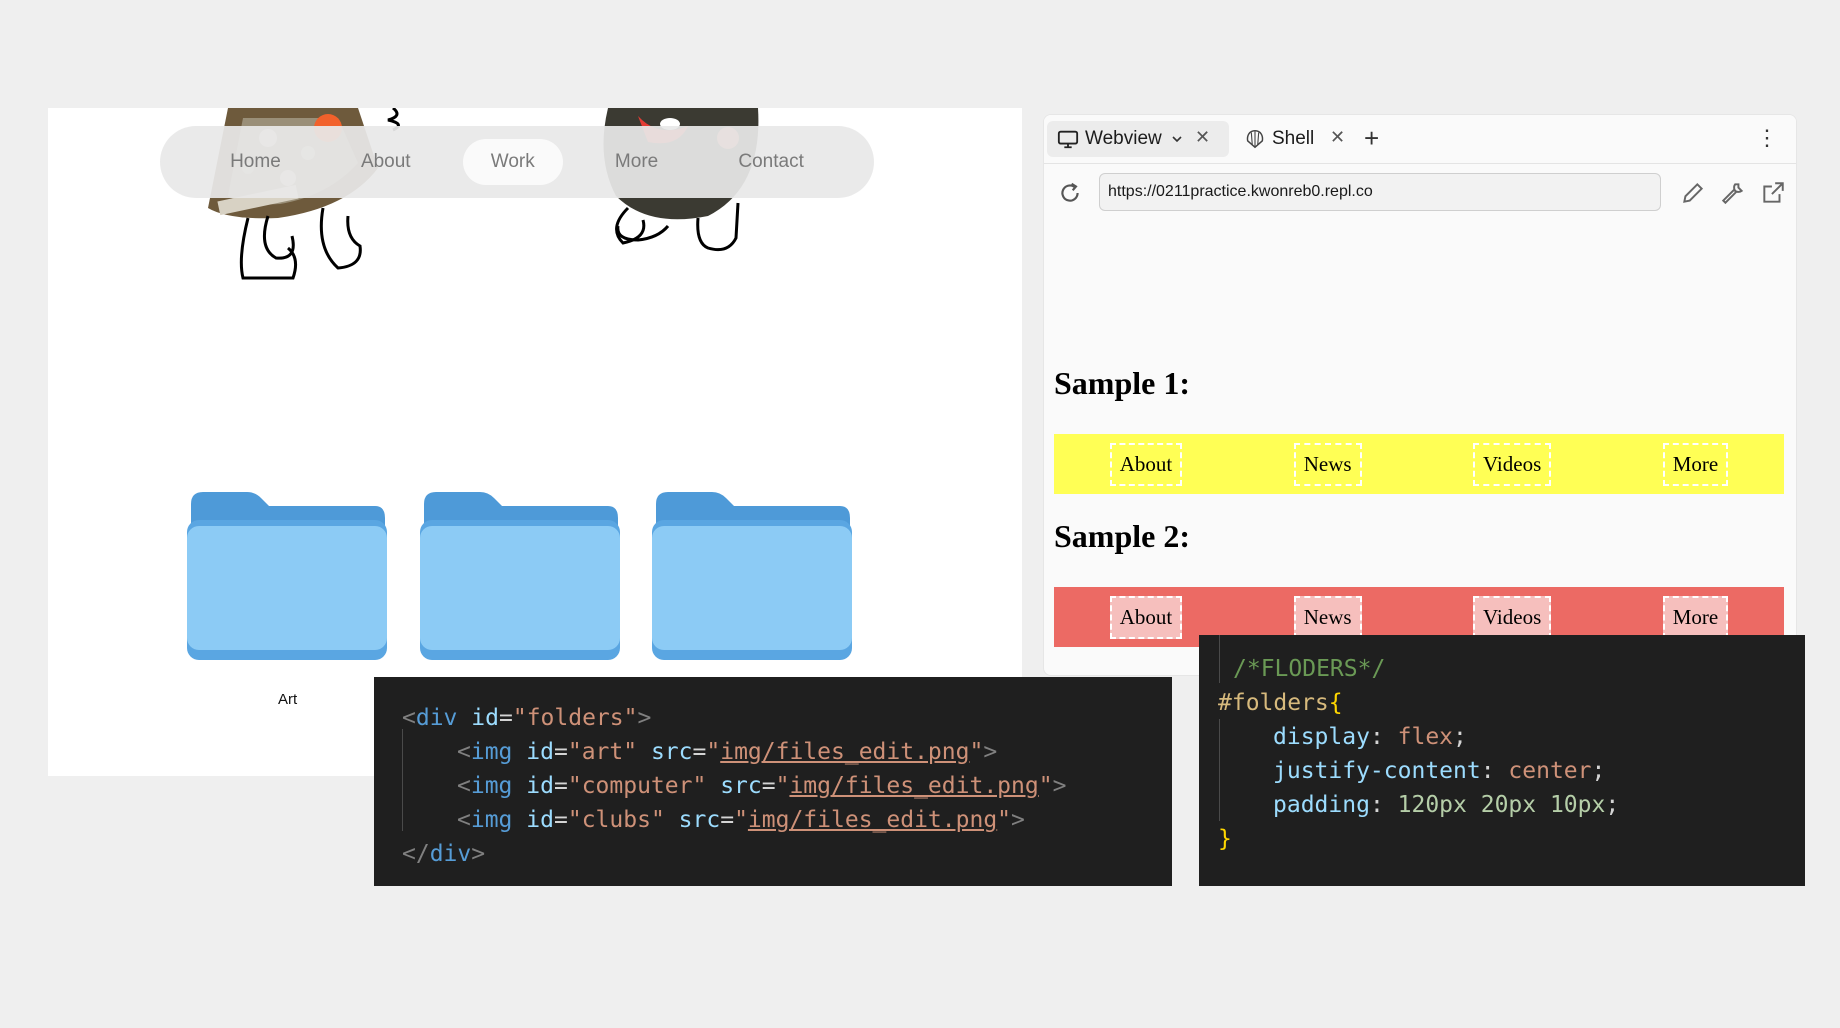 The image size is (1840, 1028). What do you see at coordinates (1767, 138) in the screenshot?
I see `more-vertical-icon: ⋮` at bounding box center [1767, 138].